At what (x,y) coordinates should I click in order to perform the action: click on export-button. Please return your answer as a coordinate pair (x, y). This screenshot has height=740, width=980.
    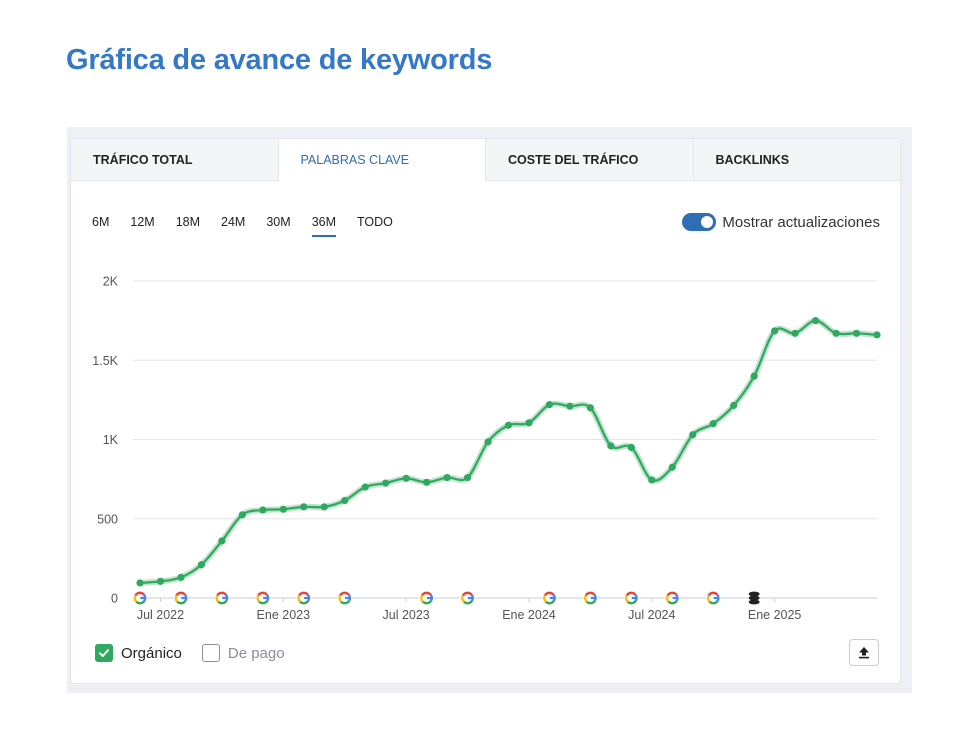
    Looking at the image, I should click on (864, 652).